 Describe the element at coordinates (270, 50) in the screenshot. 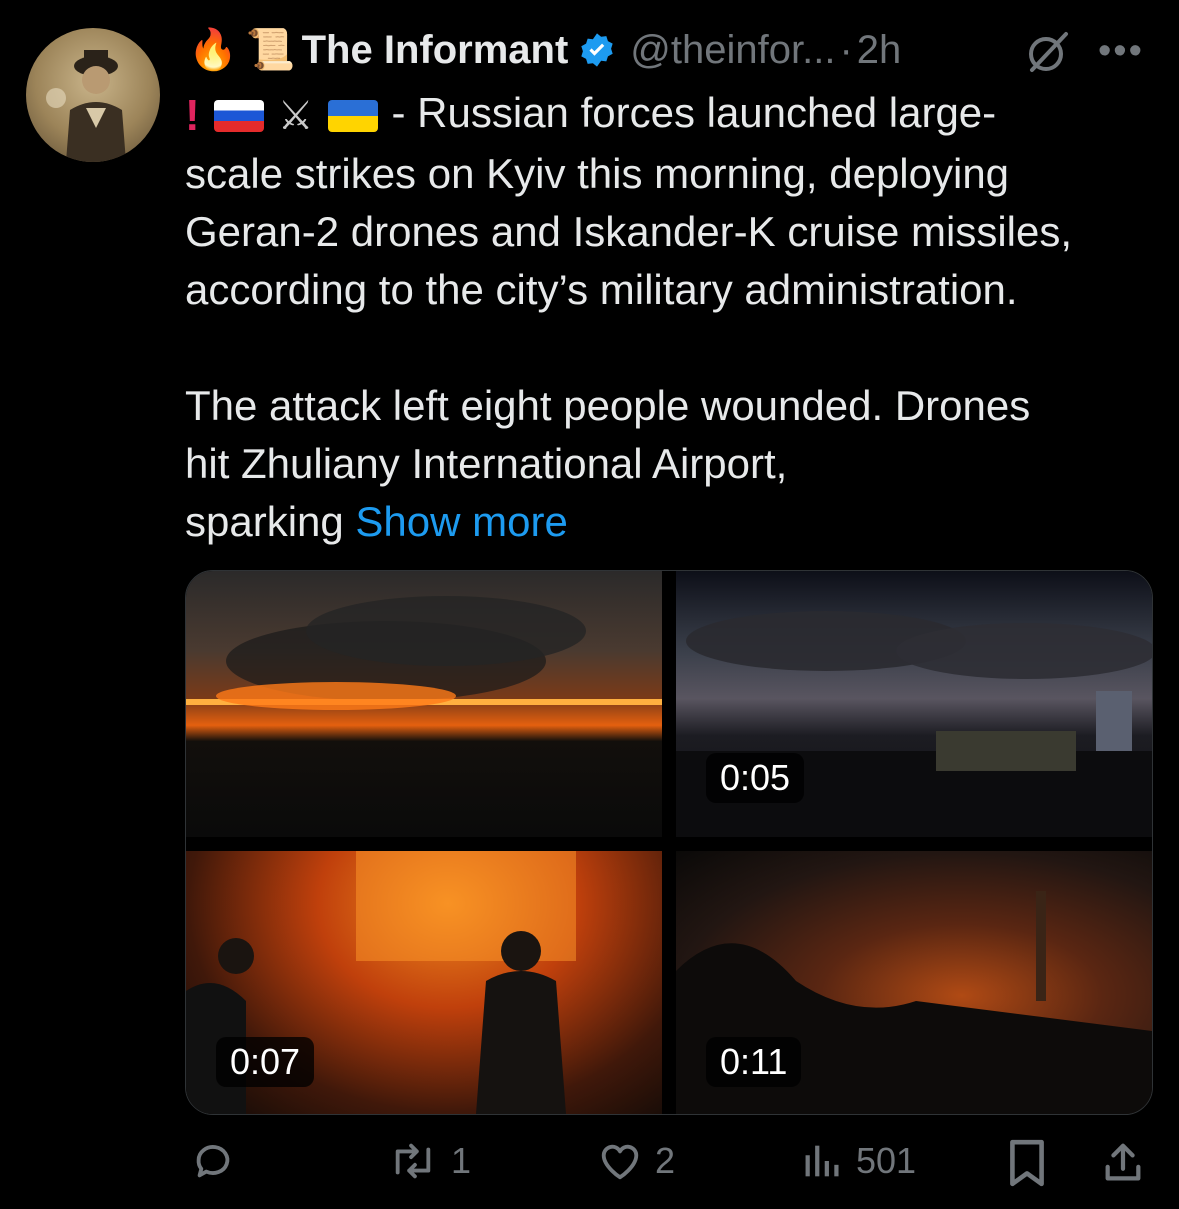

I see `scroll-emoji: 📜` at that location.